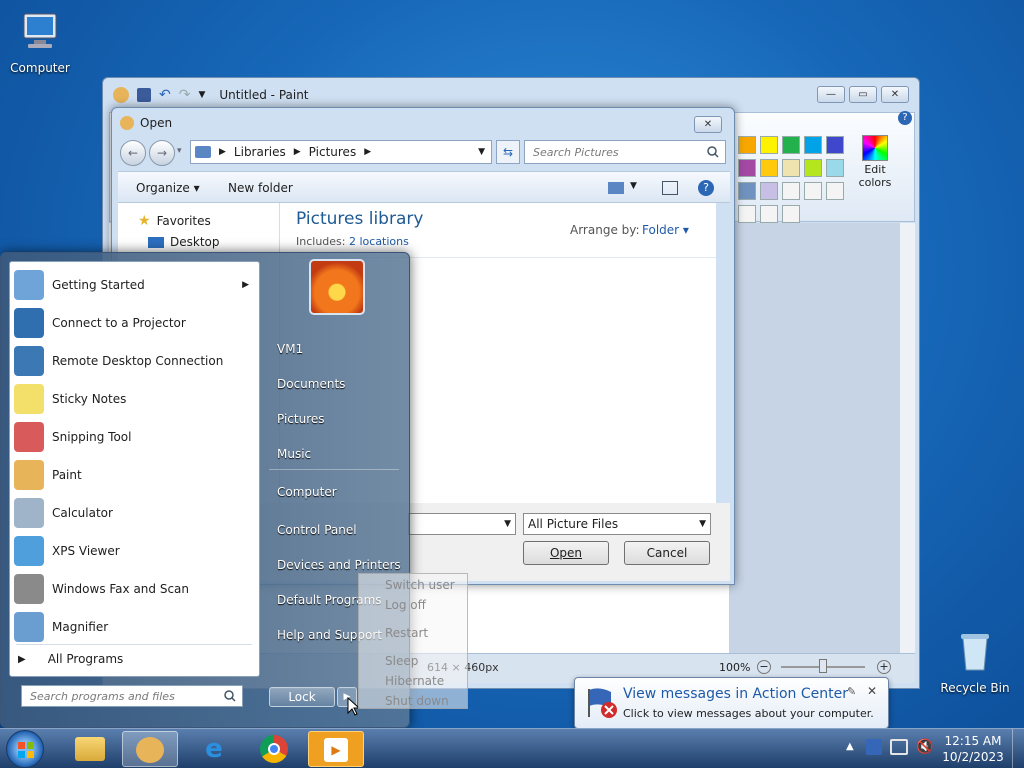  I want to click on address-bar: ▶ Libraries ▶ Pictures ▶ ▼, so click(341, 152).